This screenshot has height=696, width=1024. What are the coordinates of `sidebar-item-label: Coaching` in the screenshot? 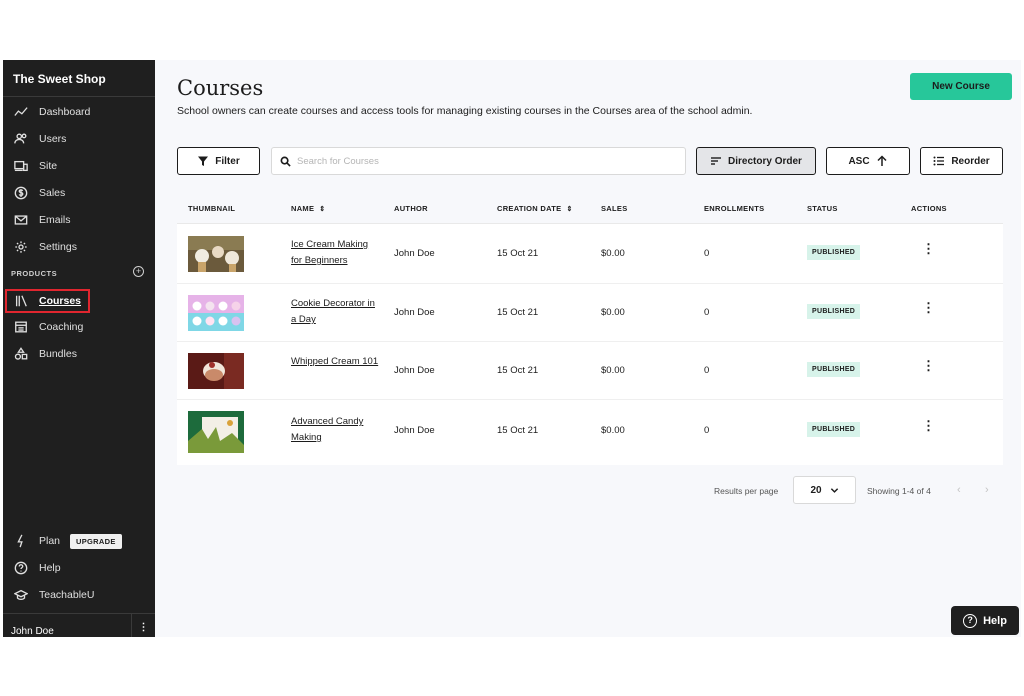 It's located at (61, 327).